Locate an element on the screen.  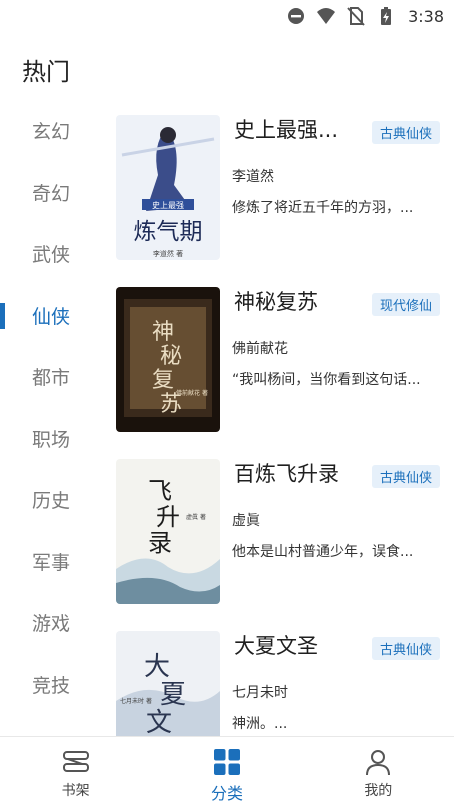
cover-author-text: 李道然 著 is located at coordinates (168, 253).